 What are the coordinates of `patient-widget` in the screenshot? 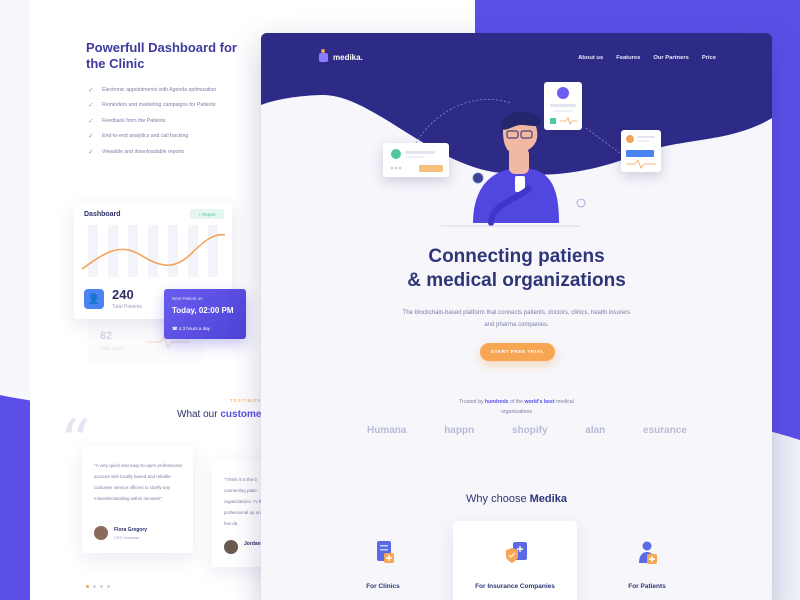 It's located at (416, 160).